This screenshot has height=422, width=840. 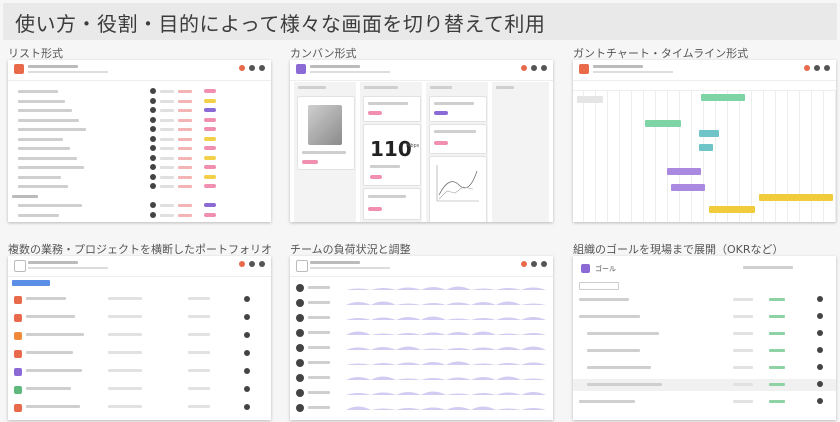 What do you see at coordinates (31, 283) in the screenshot?
I see `add-work-button` at bounding box center [31, 283].